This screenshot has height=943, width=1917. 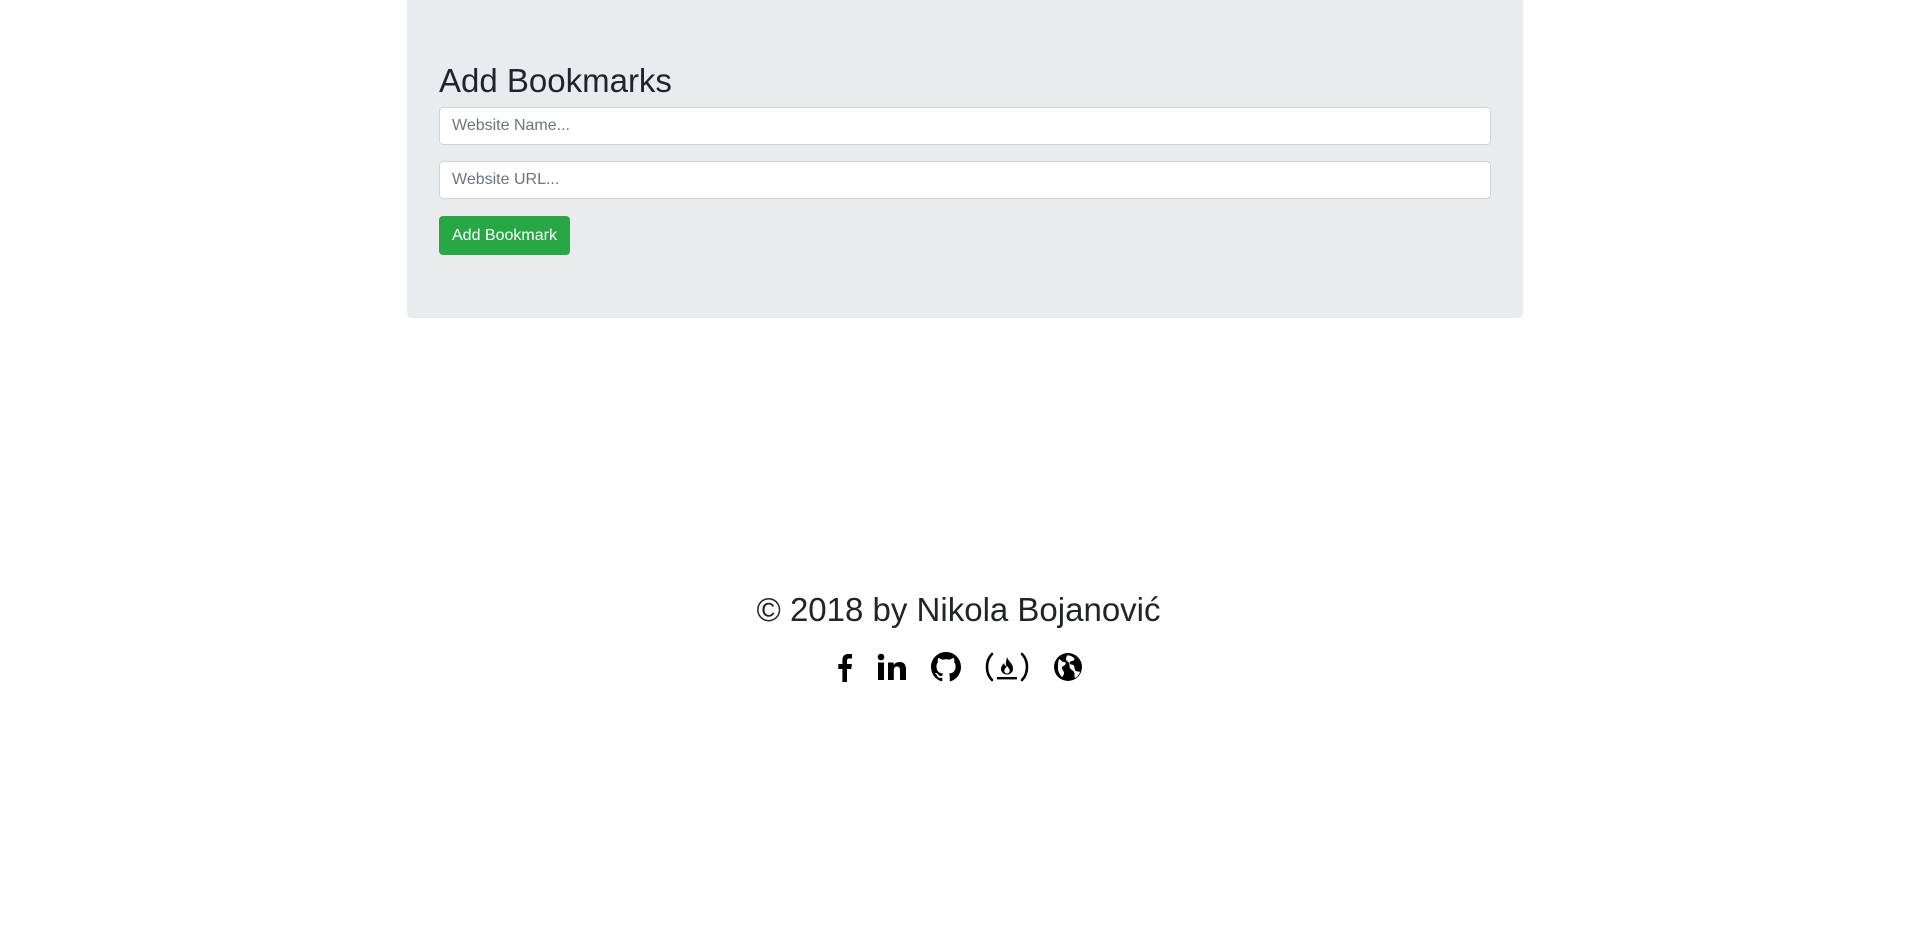 I want to click on linkedin-icon, so click(x=892, y=667).